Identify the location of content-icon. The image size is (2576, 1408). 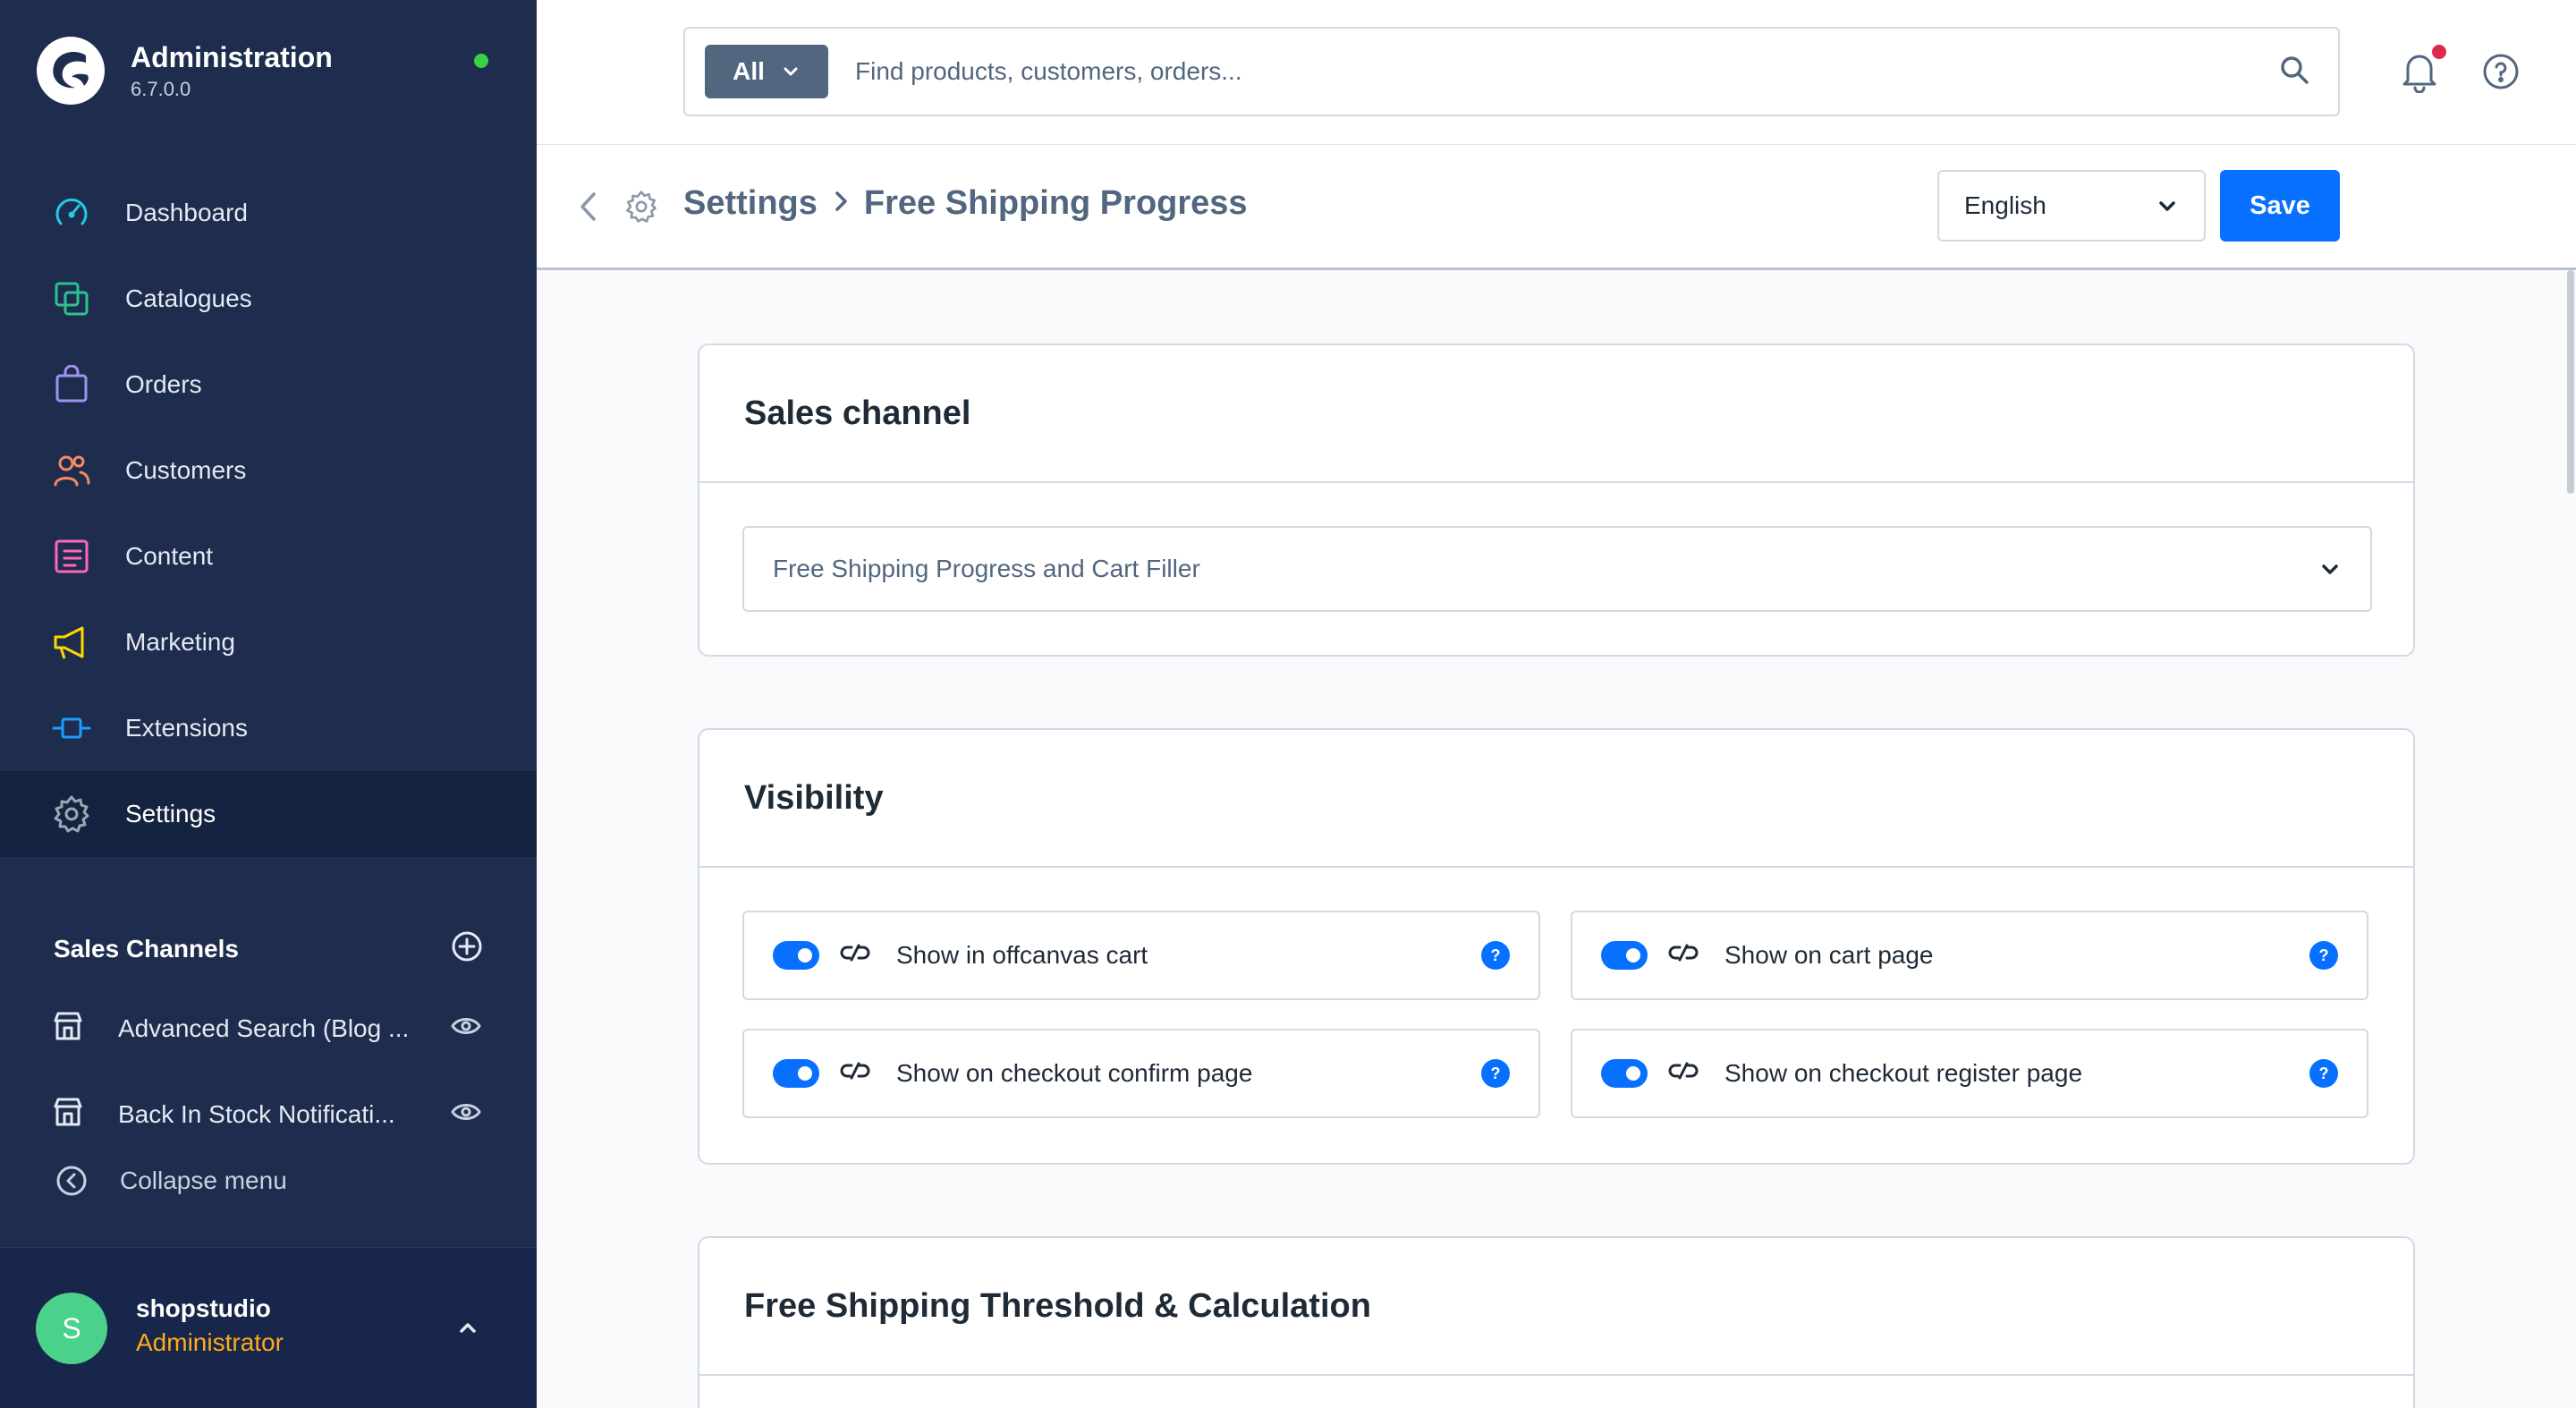
(71, 556).